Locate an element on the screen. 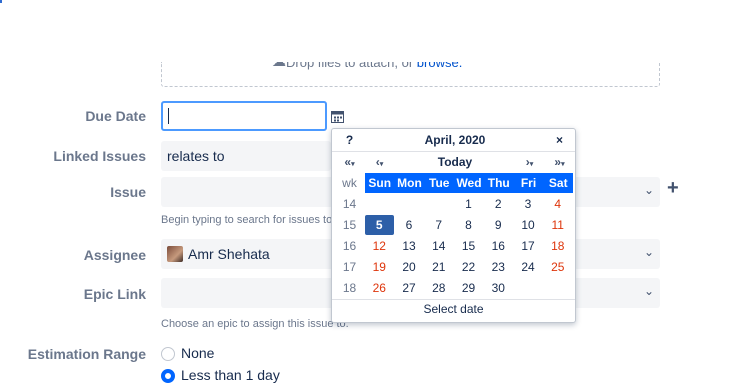  week-number: 14 is located at coordinates (349, 204).